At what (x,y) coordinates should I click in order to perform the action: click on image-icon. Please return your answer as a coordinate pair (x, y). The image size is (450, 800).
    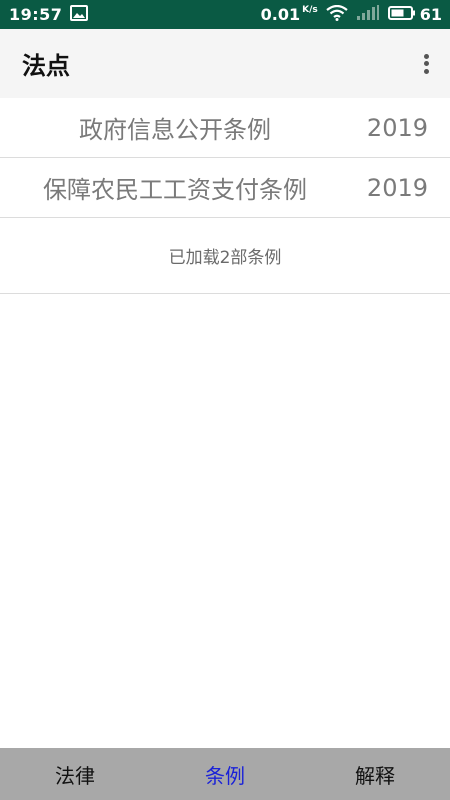
    Looking at the image, I should click on (79, 14).